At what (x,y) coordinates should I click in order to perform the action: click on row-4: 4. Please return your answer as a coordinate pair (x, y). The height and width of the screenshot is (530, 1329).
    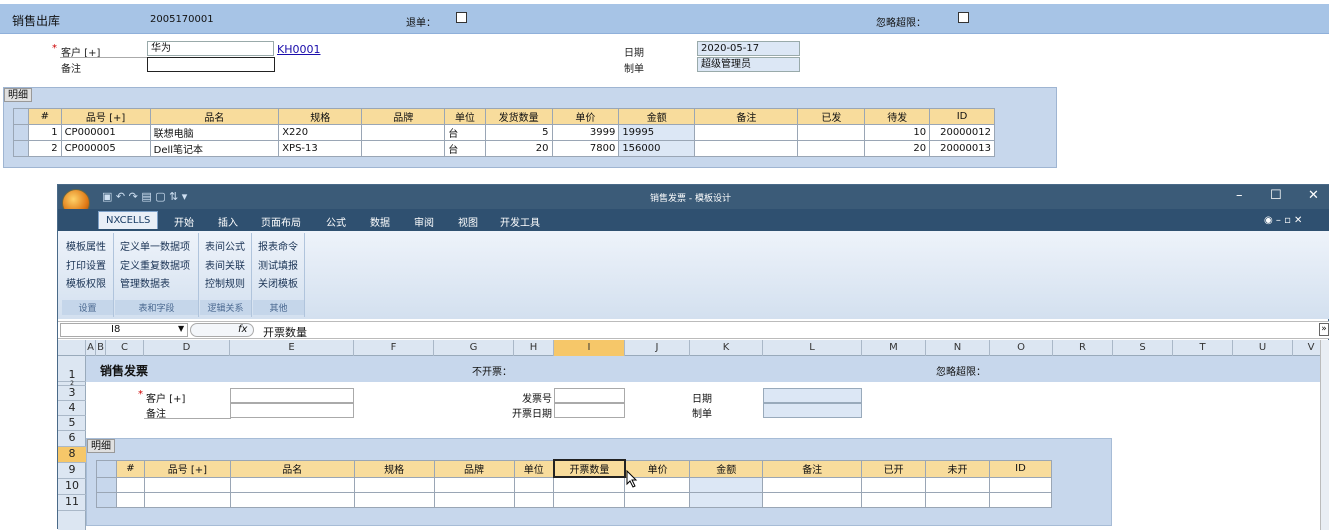
    Looking at the image, I should click on (72, 408).